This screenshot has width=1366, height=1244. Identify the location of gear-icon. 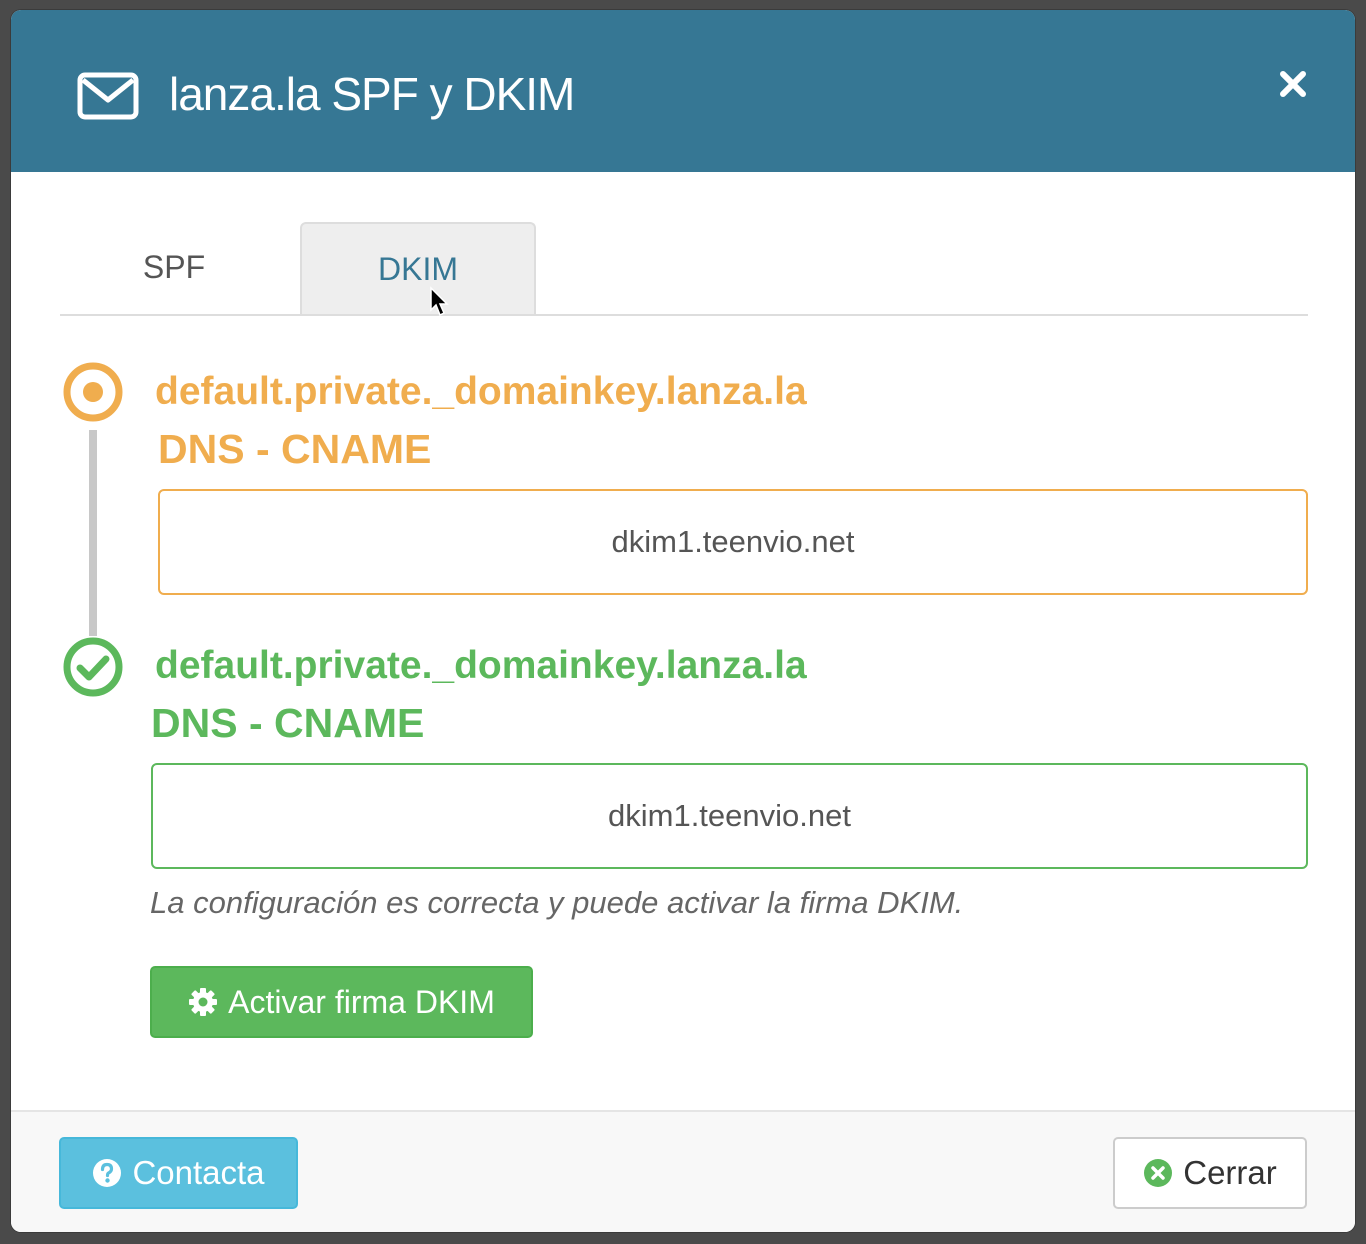
(203, 1002).